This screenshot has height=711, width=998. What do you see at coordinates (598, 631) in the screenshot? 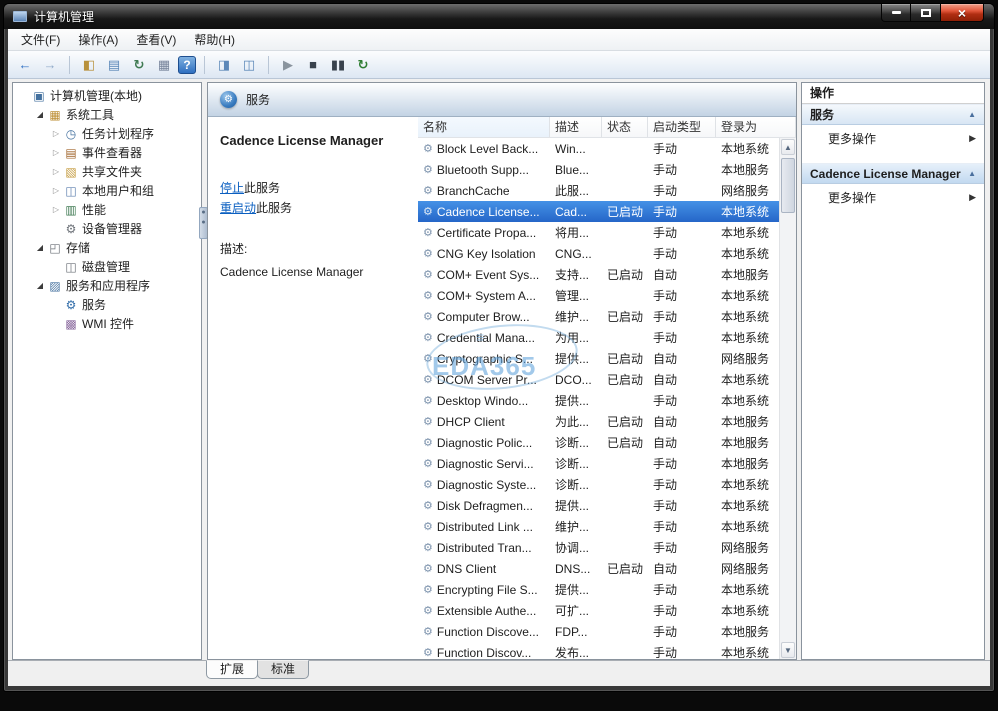
I see `service-row: ⚙ Function Discove... FDP... 手动 本地服务` at bounding box center [598, 631].